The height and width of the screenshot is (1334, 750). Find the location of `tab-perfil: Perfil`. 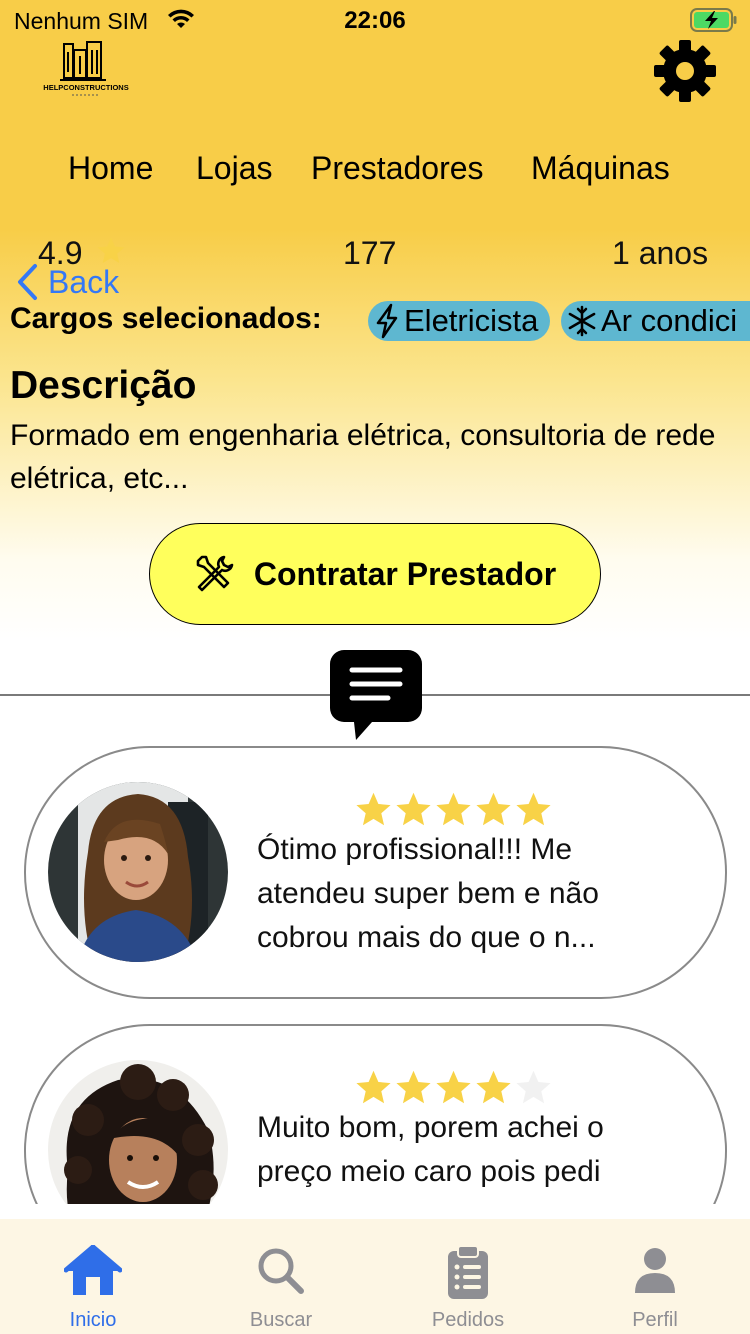

tab-perfil: Perfil is located at coordinates (655, 1276).